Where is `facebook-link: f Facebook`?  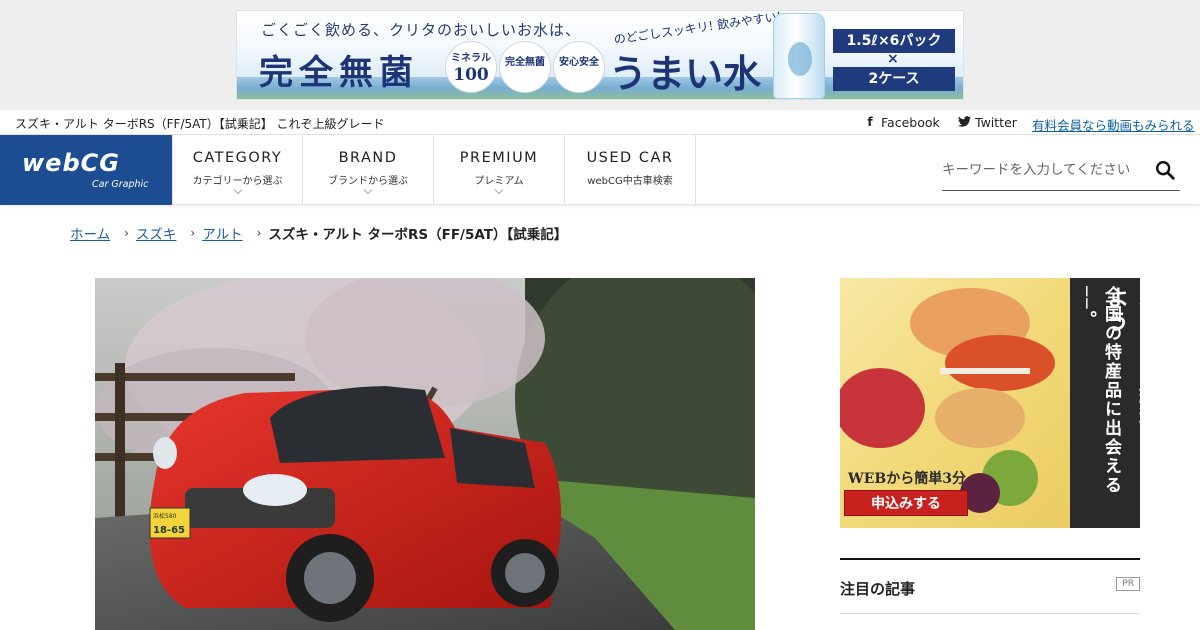 facebook-link: f Facebook is located at coordinates (902, 122).